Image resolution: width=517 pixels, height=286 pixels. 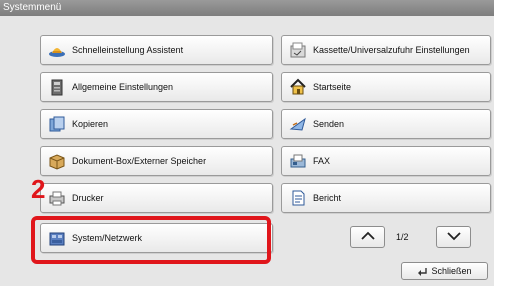 What do you see at coordinates (151, 240) in the screenshot?
I see `step-highlight-box` at bounding box center [151, 240].